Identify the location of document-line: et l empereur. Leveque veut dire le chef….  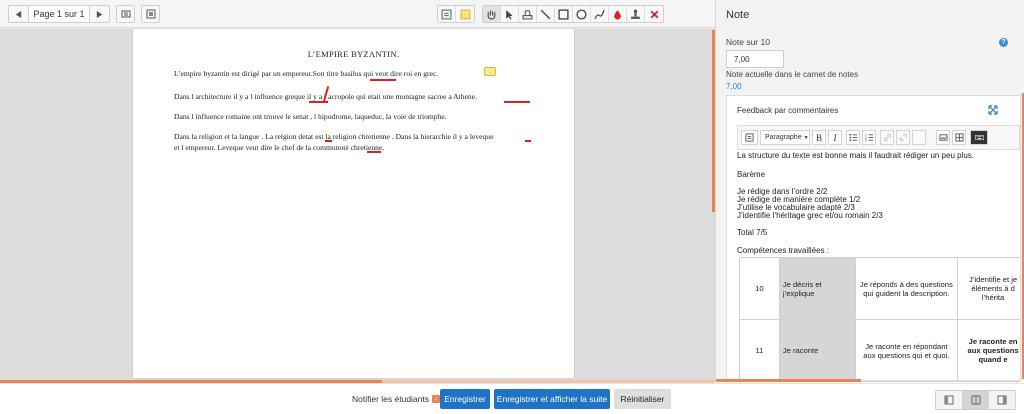
(279, 147).